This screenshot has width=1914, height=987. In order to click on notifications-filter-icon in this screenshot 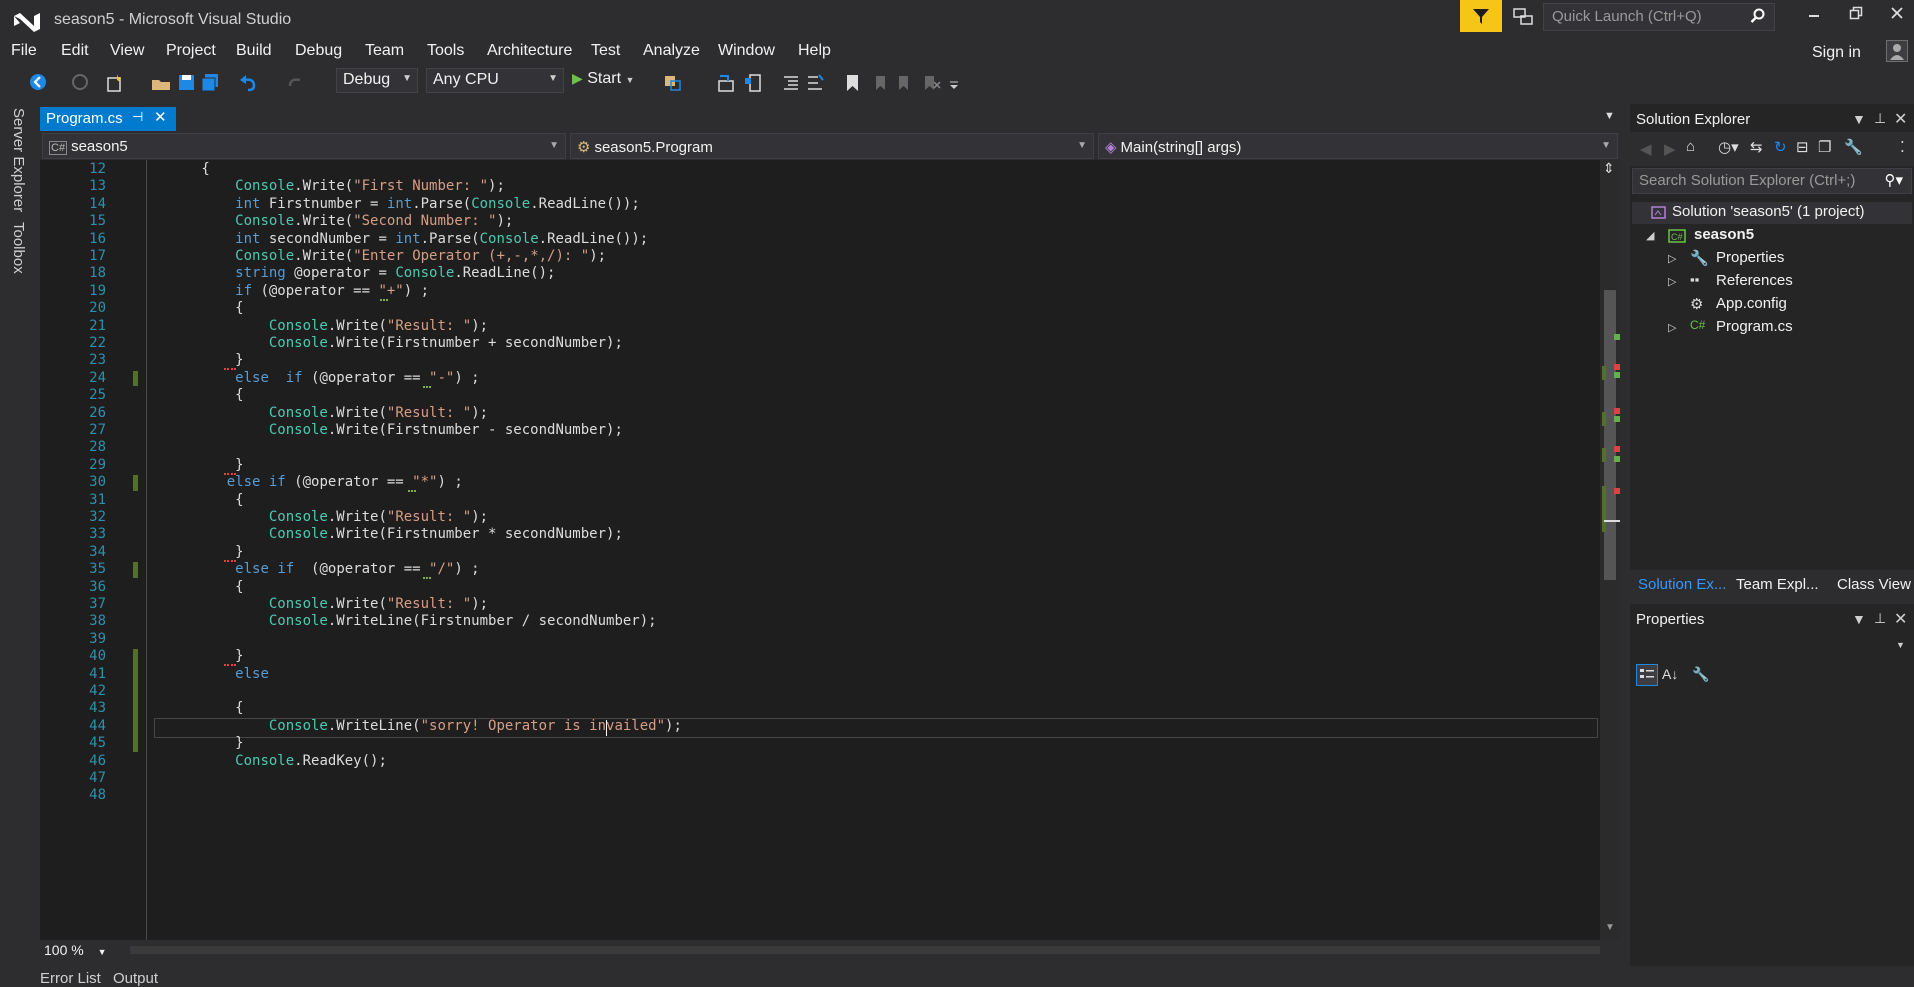, I will do `click(1481, 16)`.